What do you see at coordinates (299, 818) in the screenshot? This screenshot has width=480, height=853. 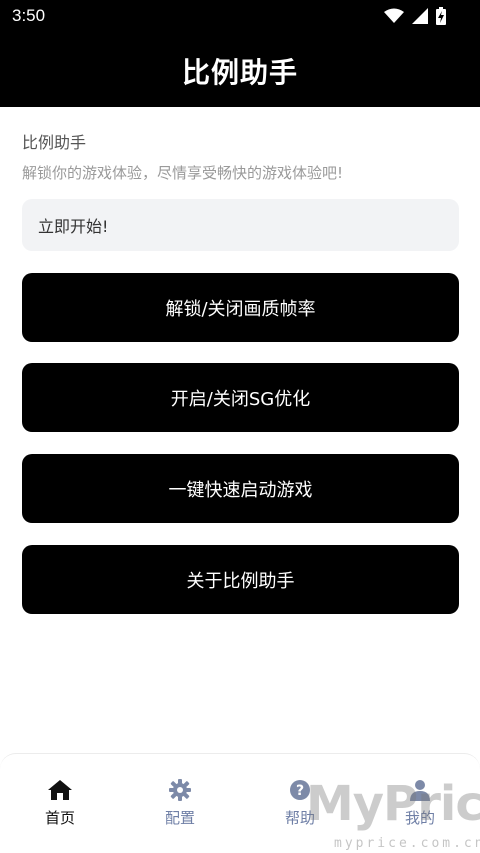 I see `nav-label-help: 帮助` at bounding box center [299, 818].